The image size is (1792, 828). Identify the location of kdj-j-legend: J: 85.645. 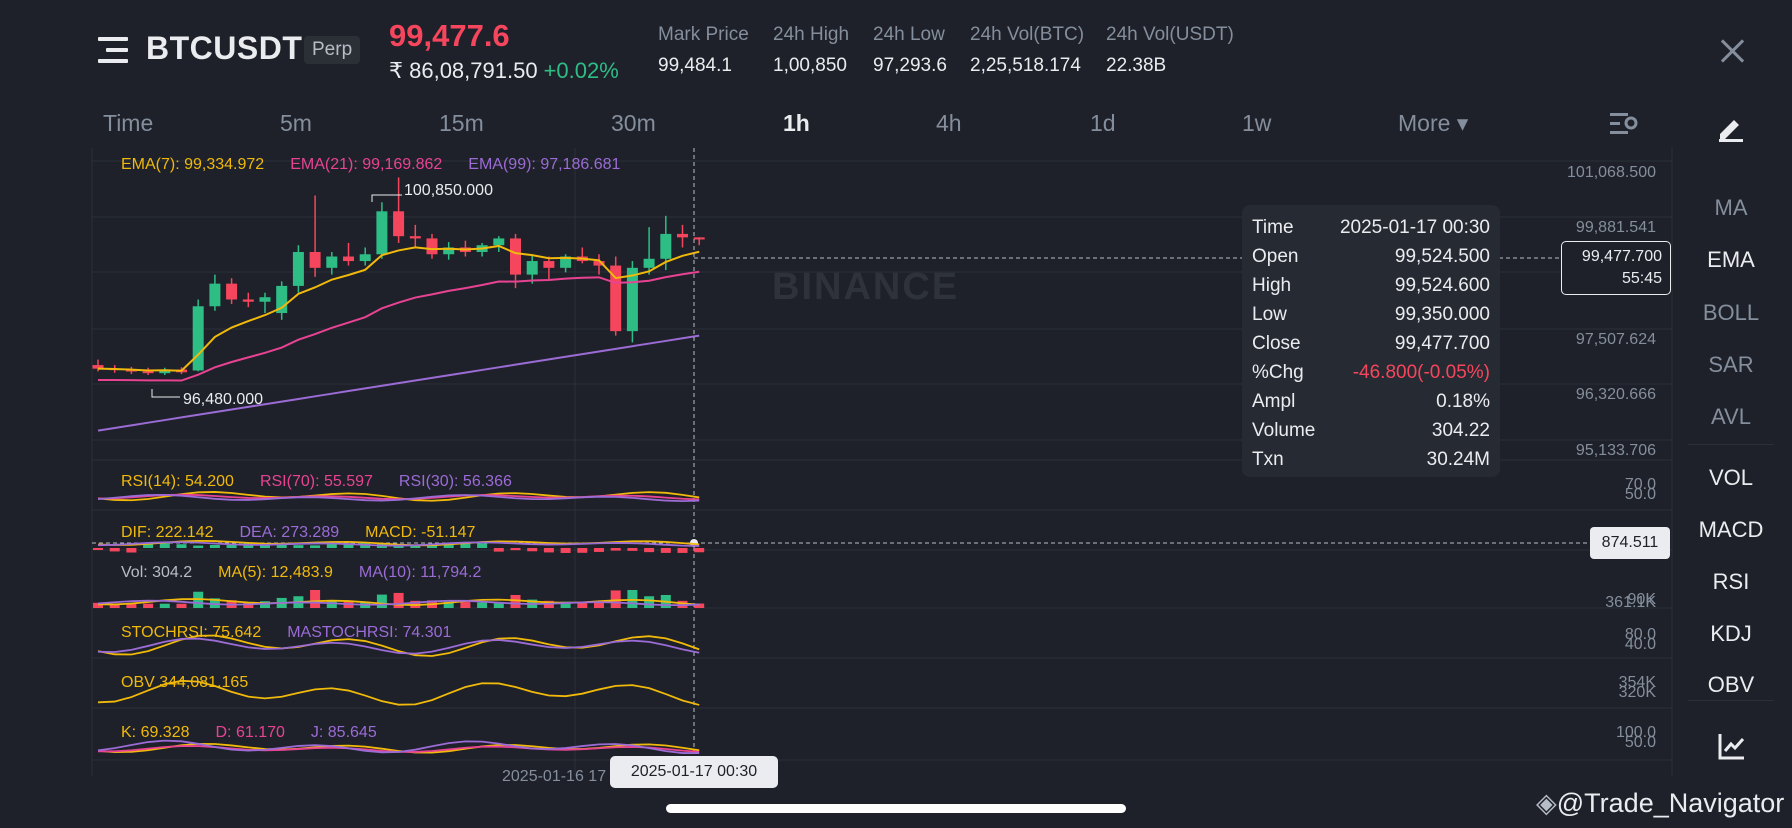
(343, 732).